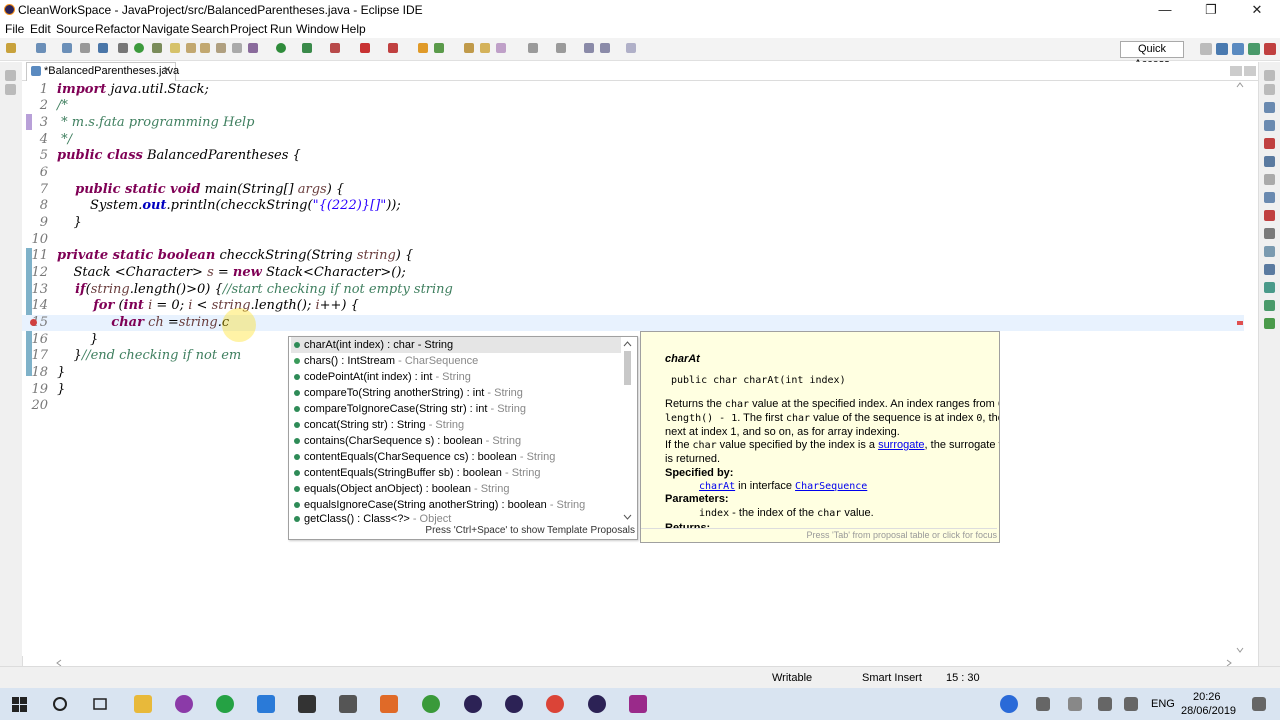 The image size is (1280, 720). What do you see at coordinates (1270, 49) in the screenshot?
I see `git-perspective-icon` at bounding box center [1270, 49].